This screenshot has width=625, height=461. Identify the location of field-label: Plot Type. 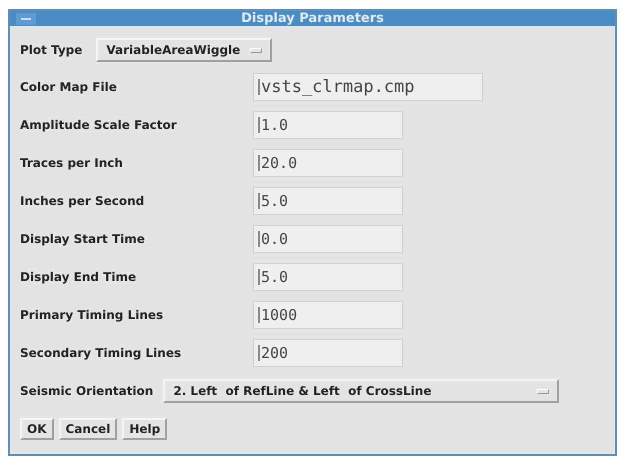
(51, 50).